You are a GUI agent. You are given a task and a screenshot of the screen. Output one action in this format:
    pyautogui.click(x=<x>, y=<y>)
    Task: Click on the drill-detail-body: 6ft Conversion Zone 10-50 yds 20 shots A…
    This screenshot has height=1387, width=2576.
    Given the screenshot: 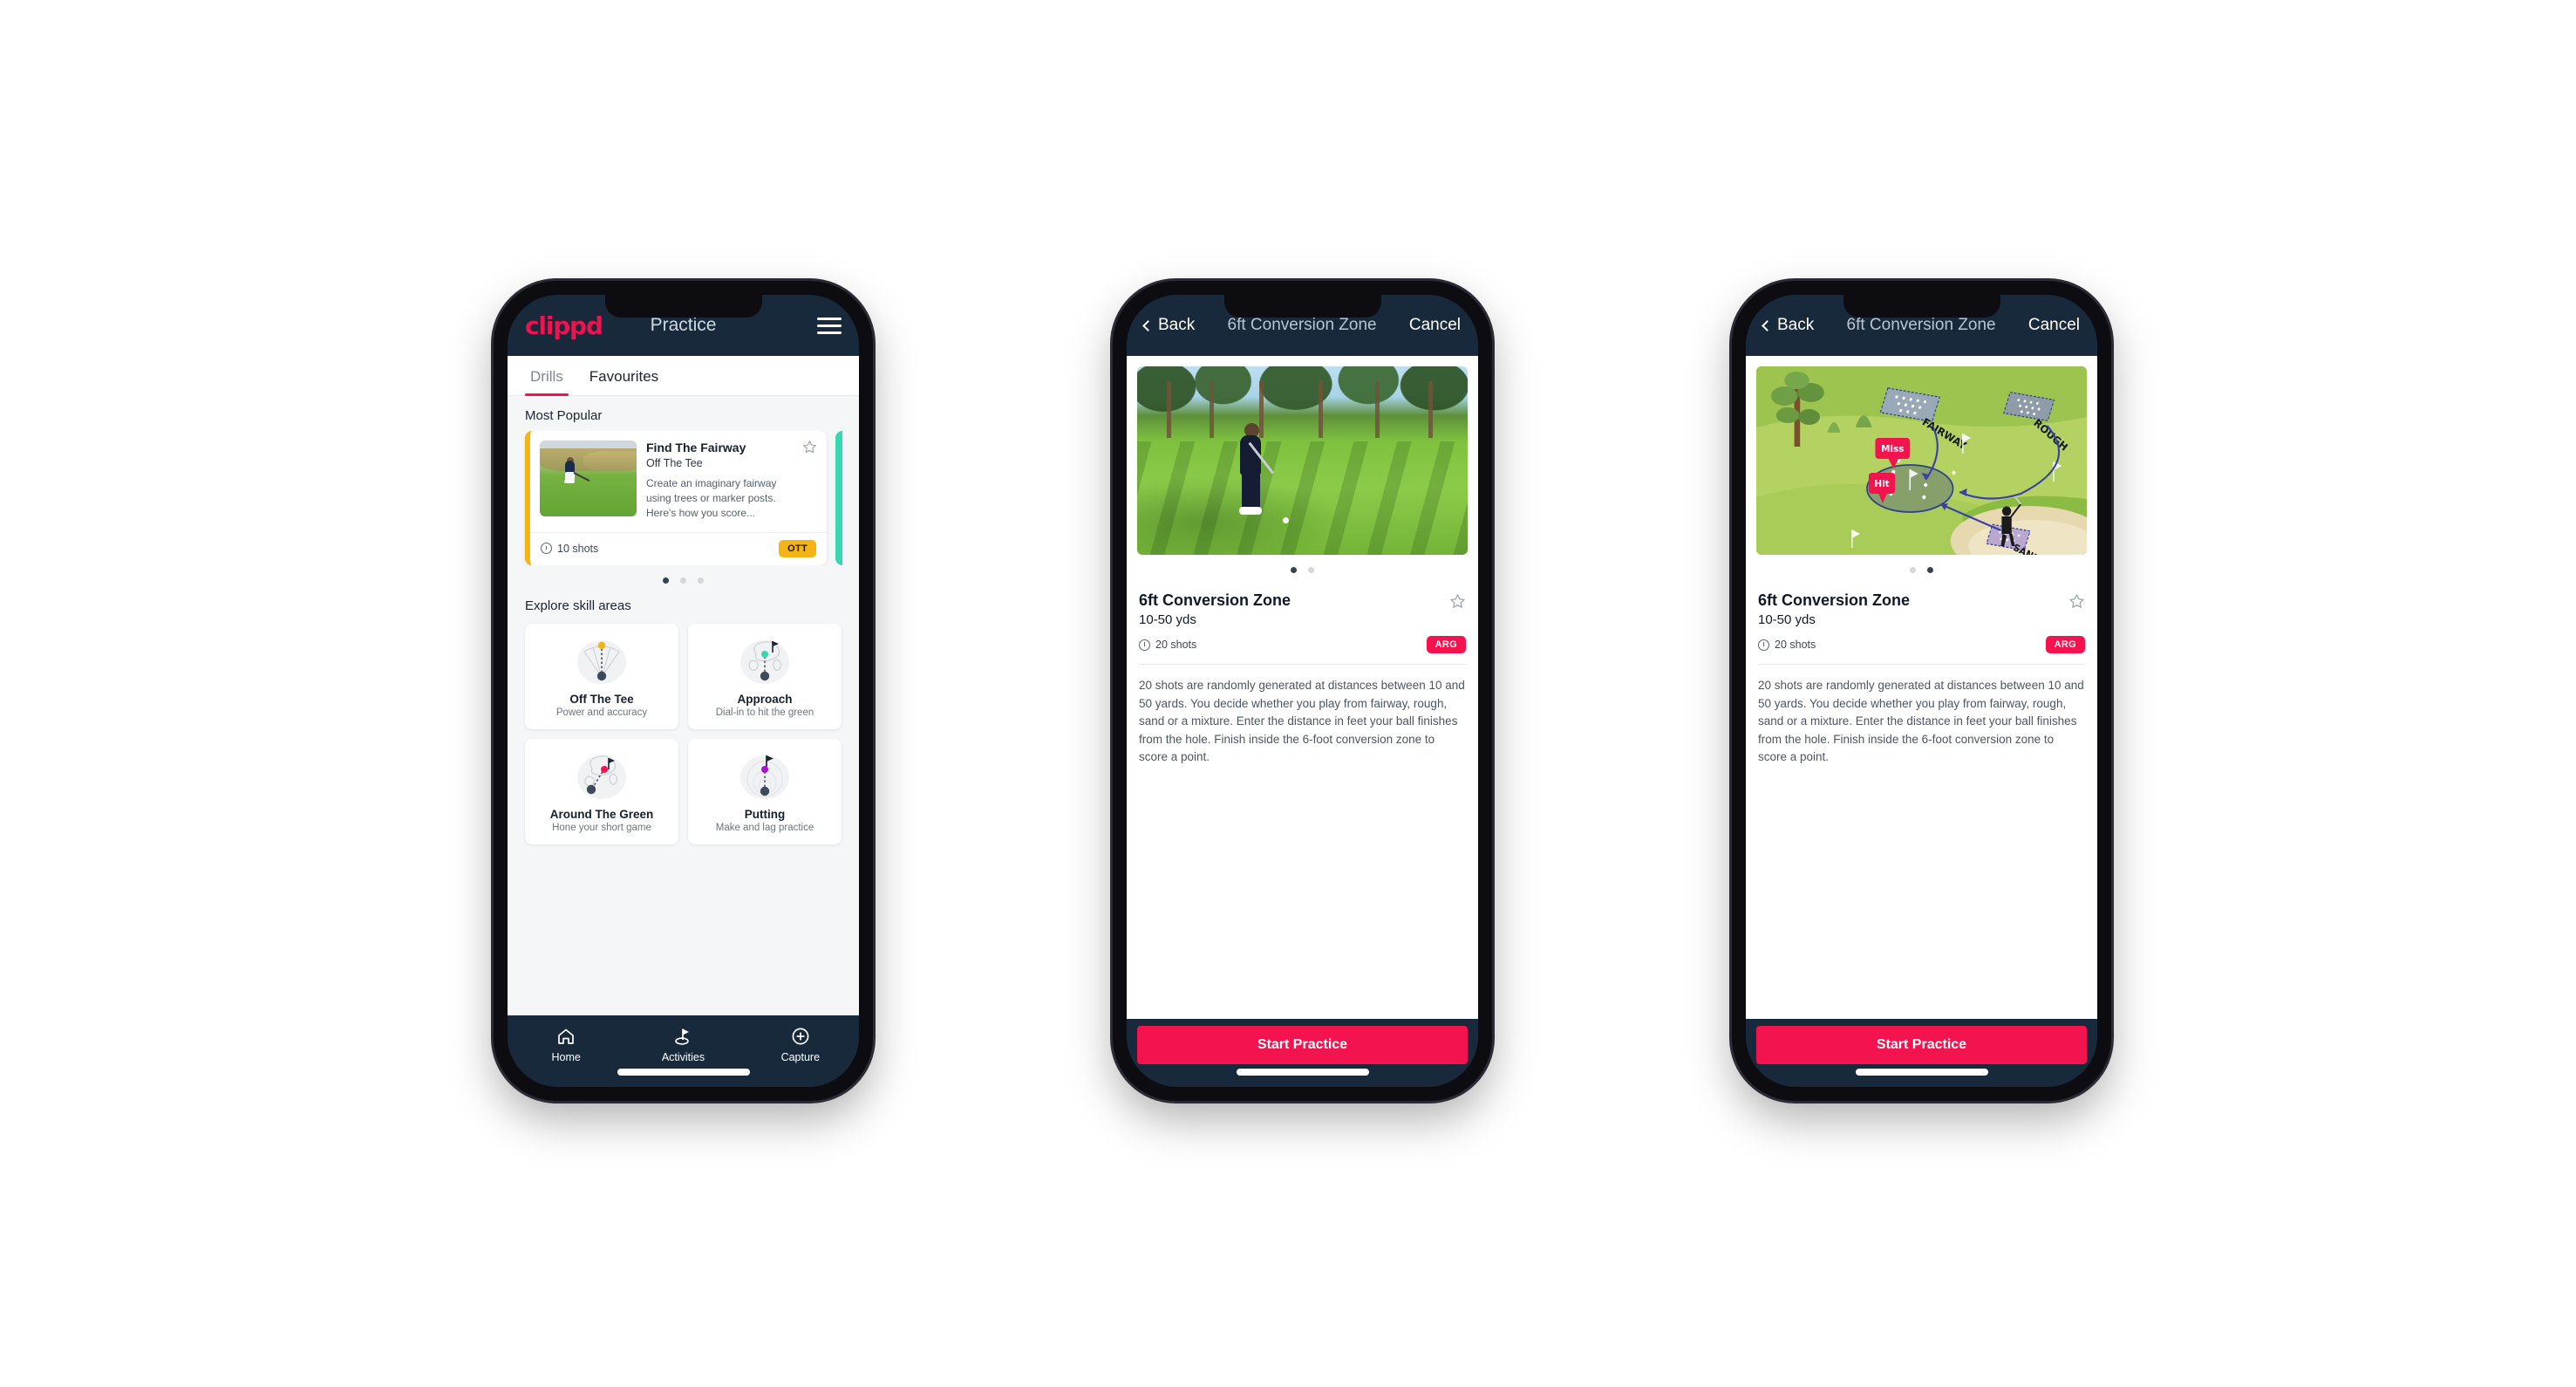 What is the action you would take?
    pyautogui.click(x=1303, y=688)
    